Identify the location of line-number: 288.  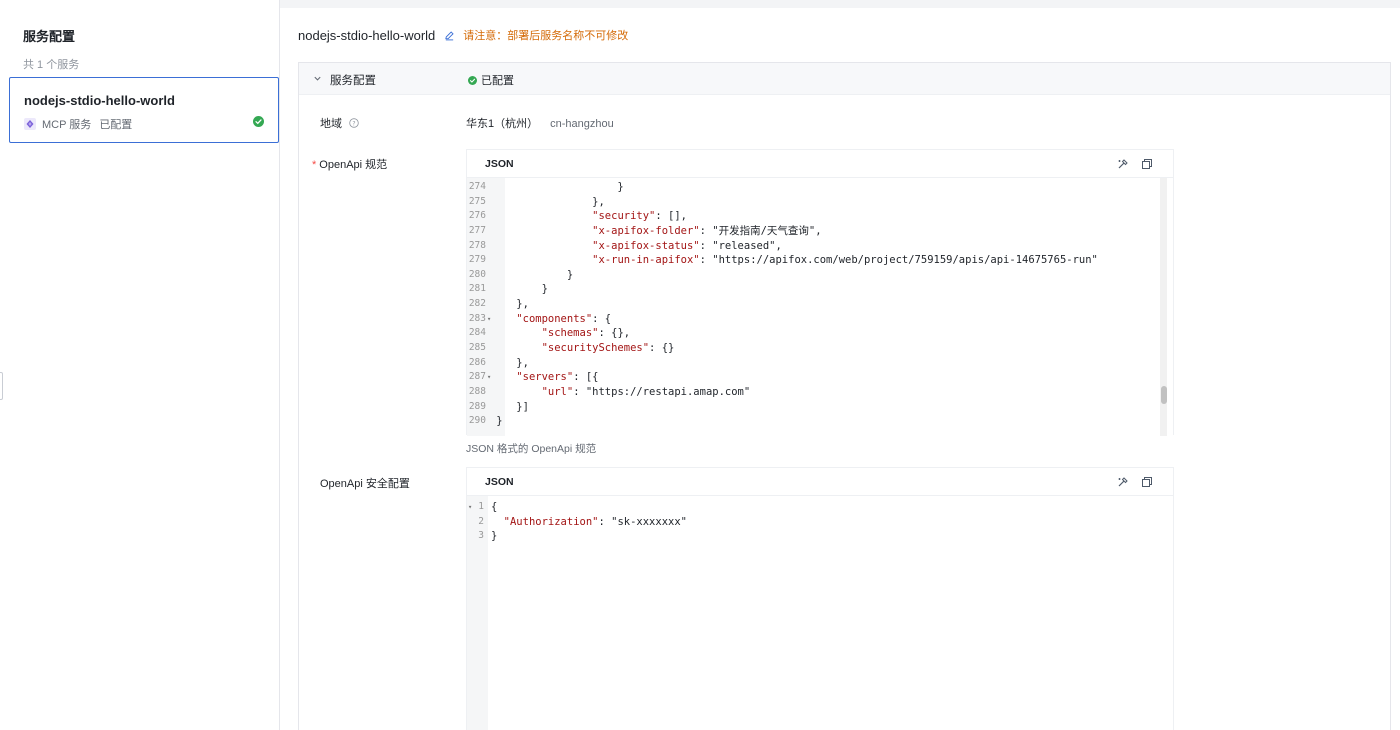
(477, 391).